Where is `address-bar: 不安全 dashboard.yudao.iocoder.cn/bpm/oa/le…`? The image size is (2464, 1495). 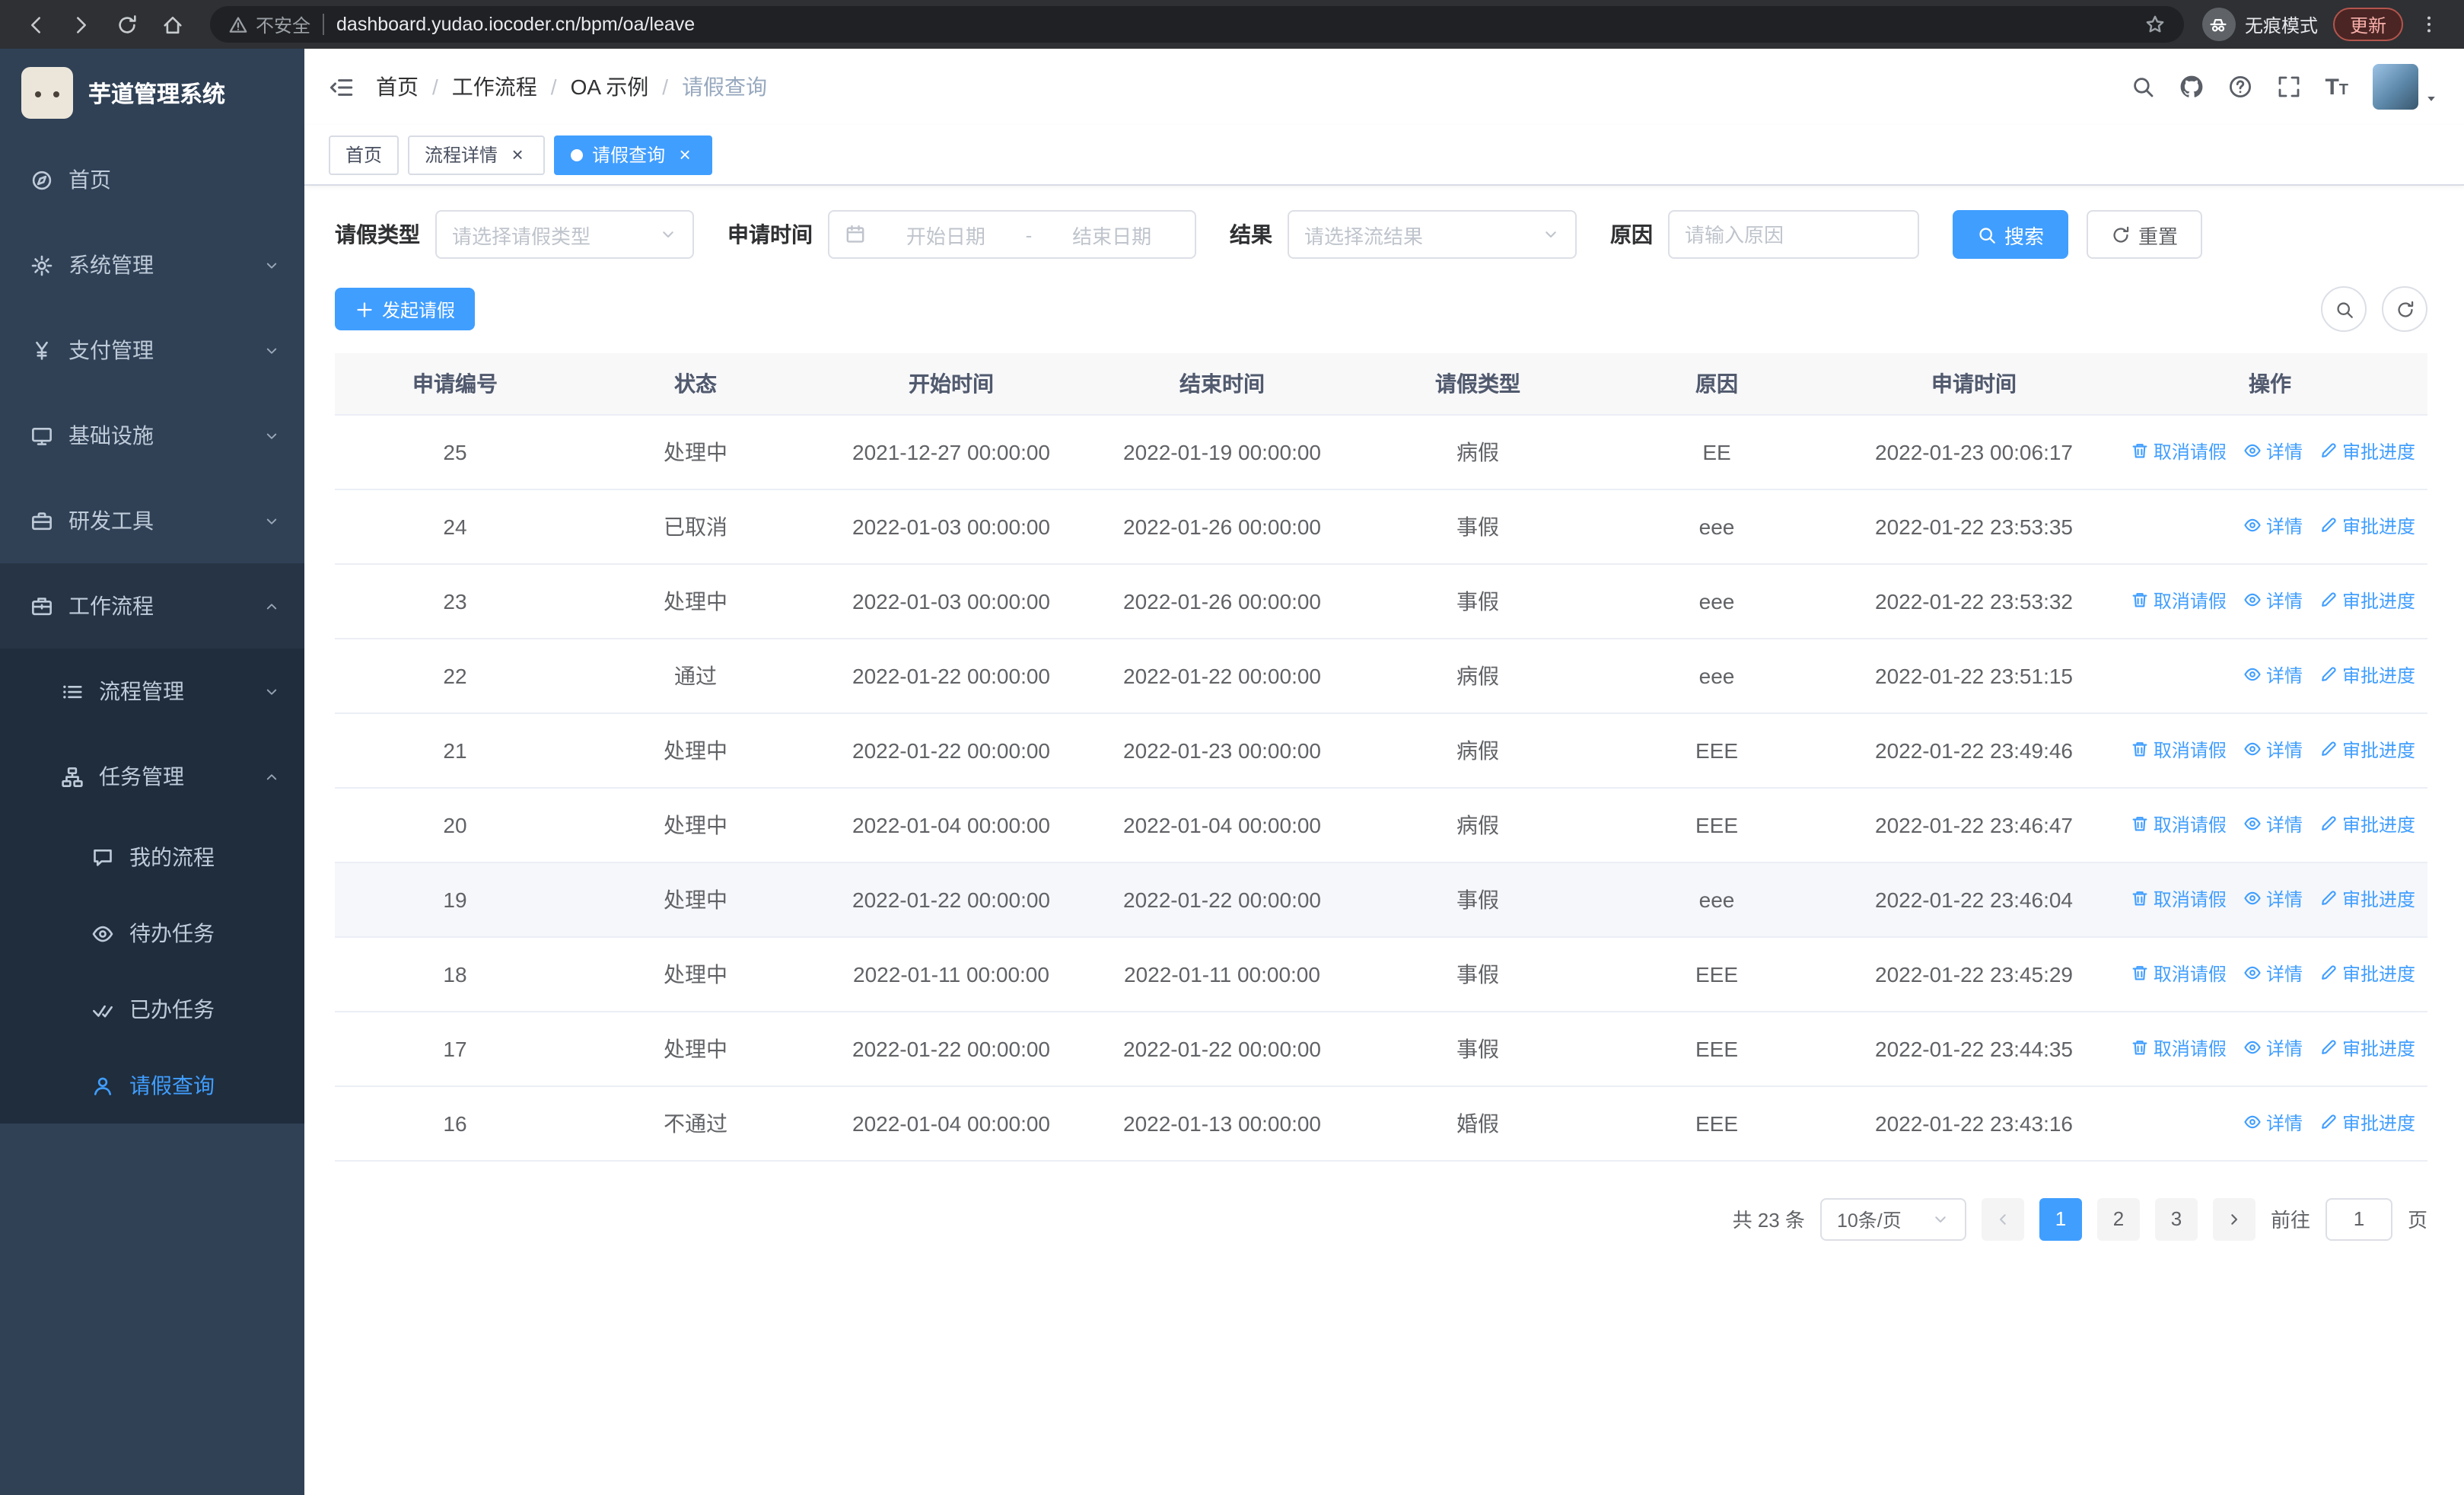 address-bar: 不安全 dashboard.yudao.iocoder.cn/bpm/oa/le… is located at coordinates (1197, 25).